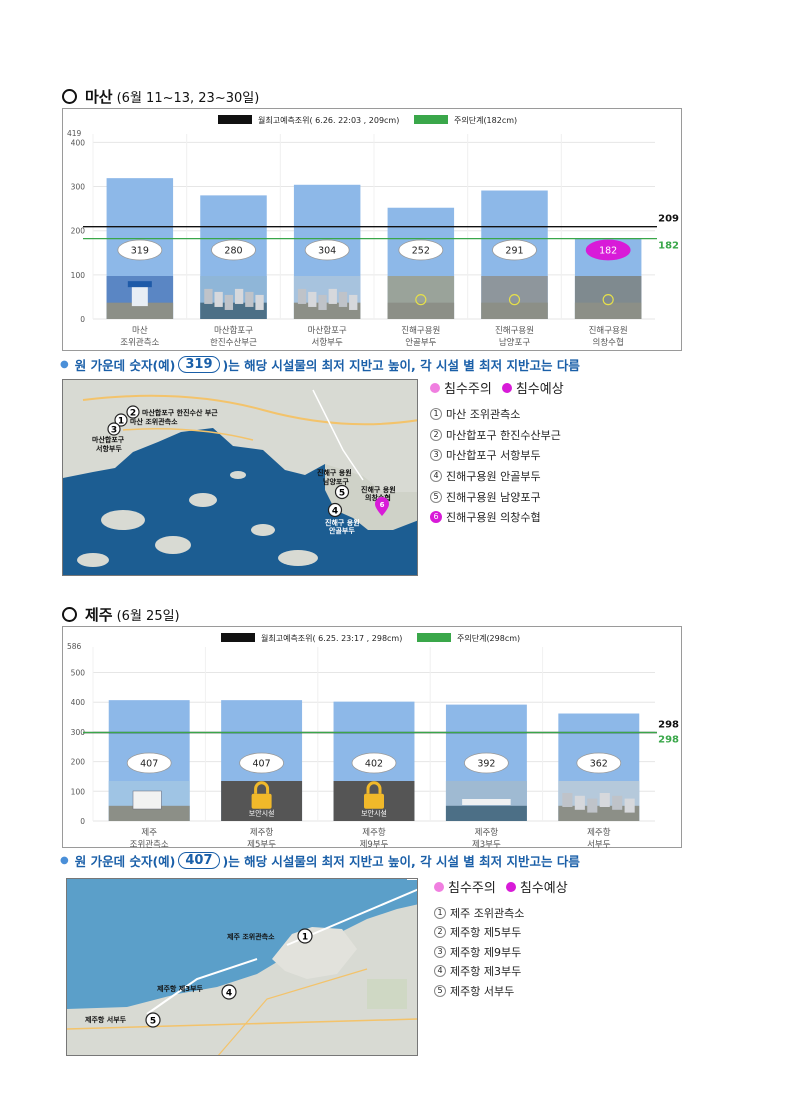 This screenshot has height=1120, width=793. What do you see at coordinates (599, 844) in the screenshot?
I see `x-tick-label: 서부두` at bounding box center [599, 844].